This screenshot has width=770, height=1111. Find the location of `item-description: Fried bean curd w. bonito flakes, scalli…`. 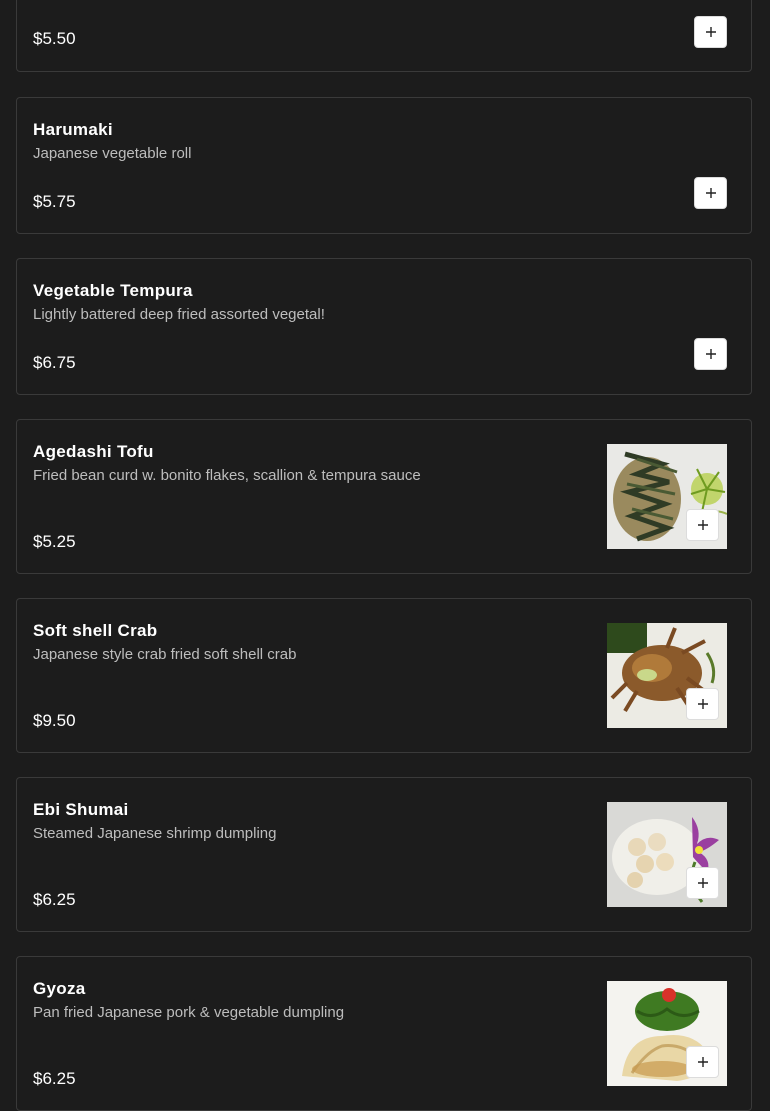

item-description: Fried bean curd w. bonito flakes, scalli… is located at coordinates (227, 475).